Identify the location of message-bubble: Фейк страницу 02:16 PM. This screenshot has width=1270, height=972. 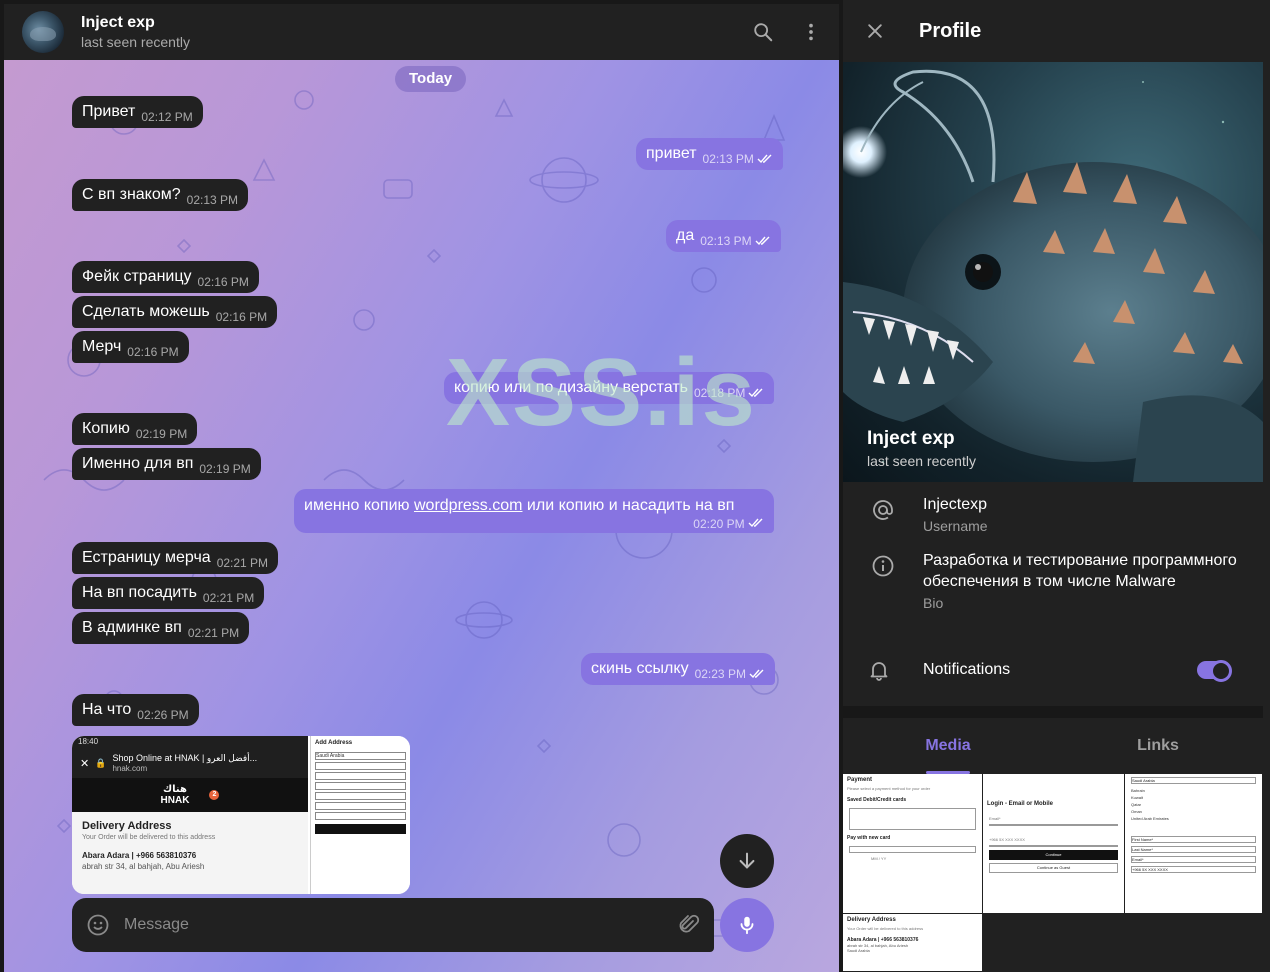
(165, 277).